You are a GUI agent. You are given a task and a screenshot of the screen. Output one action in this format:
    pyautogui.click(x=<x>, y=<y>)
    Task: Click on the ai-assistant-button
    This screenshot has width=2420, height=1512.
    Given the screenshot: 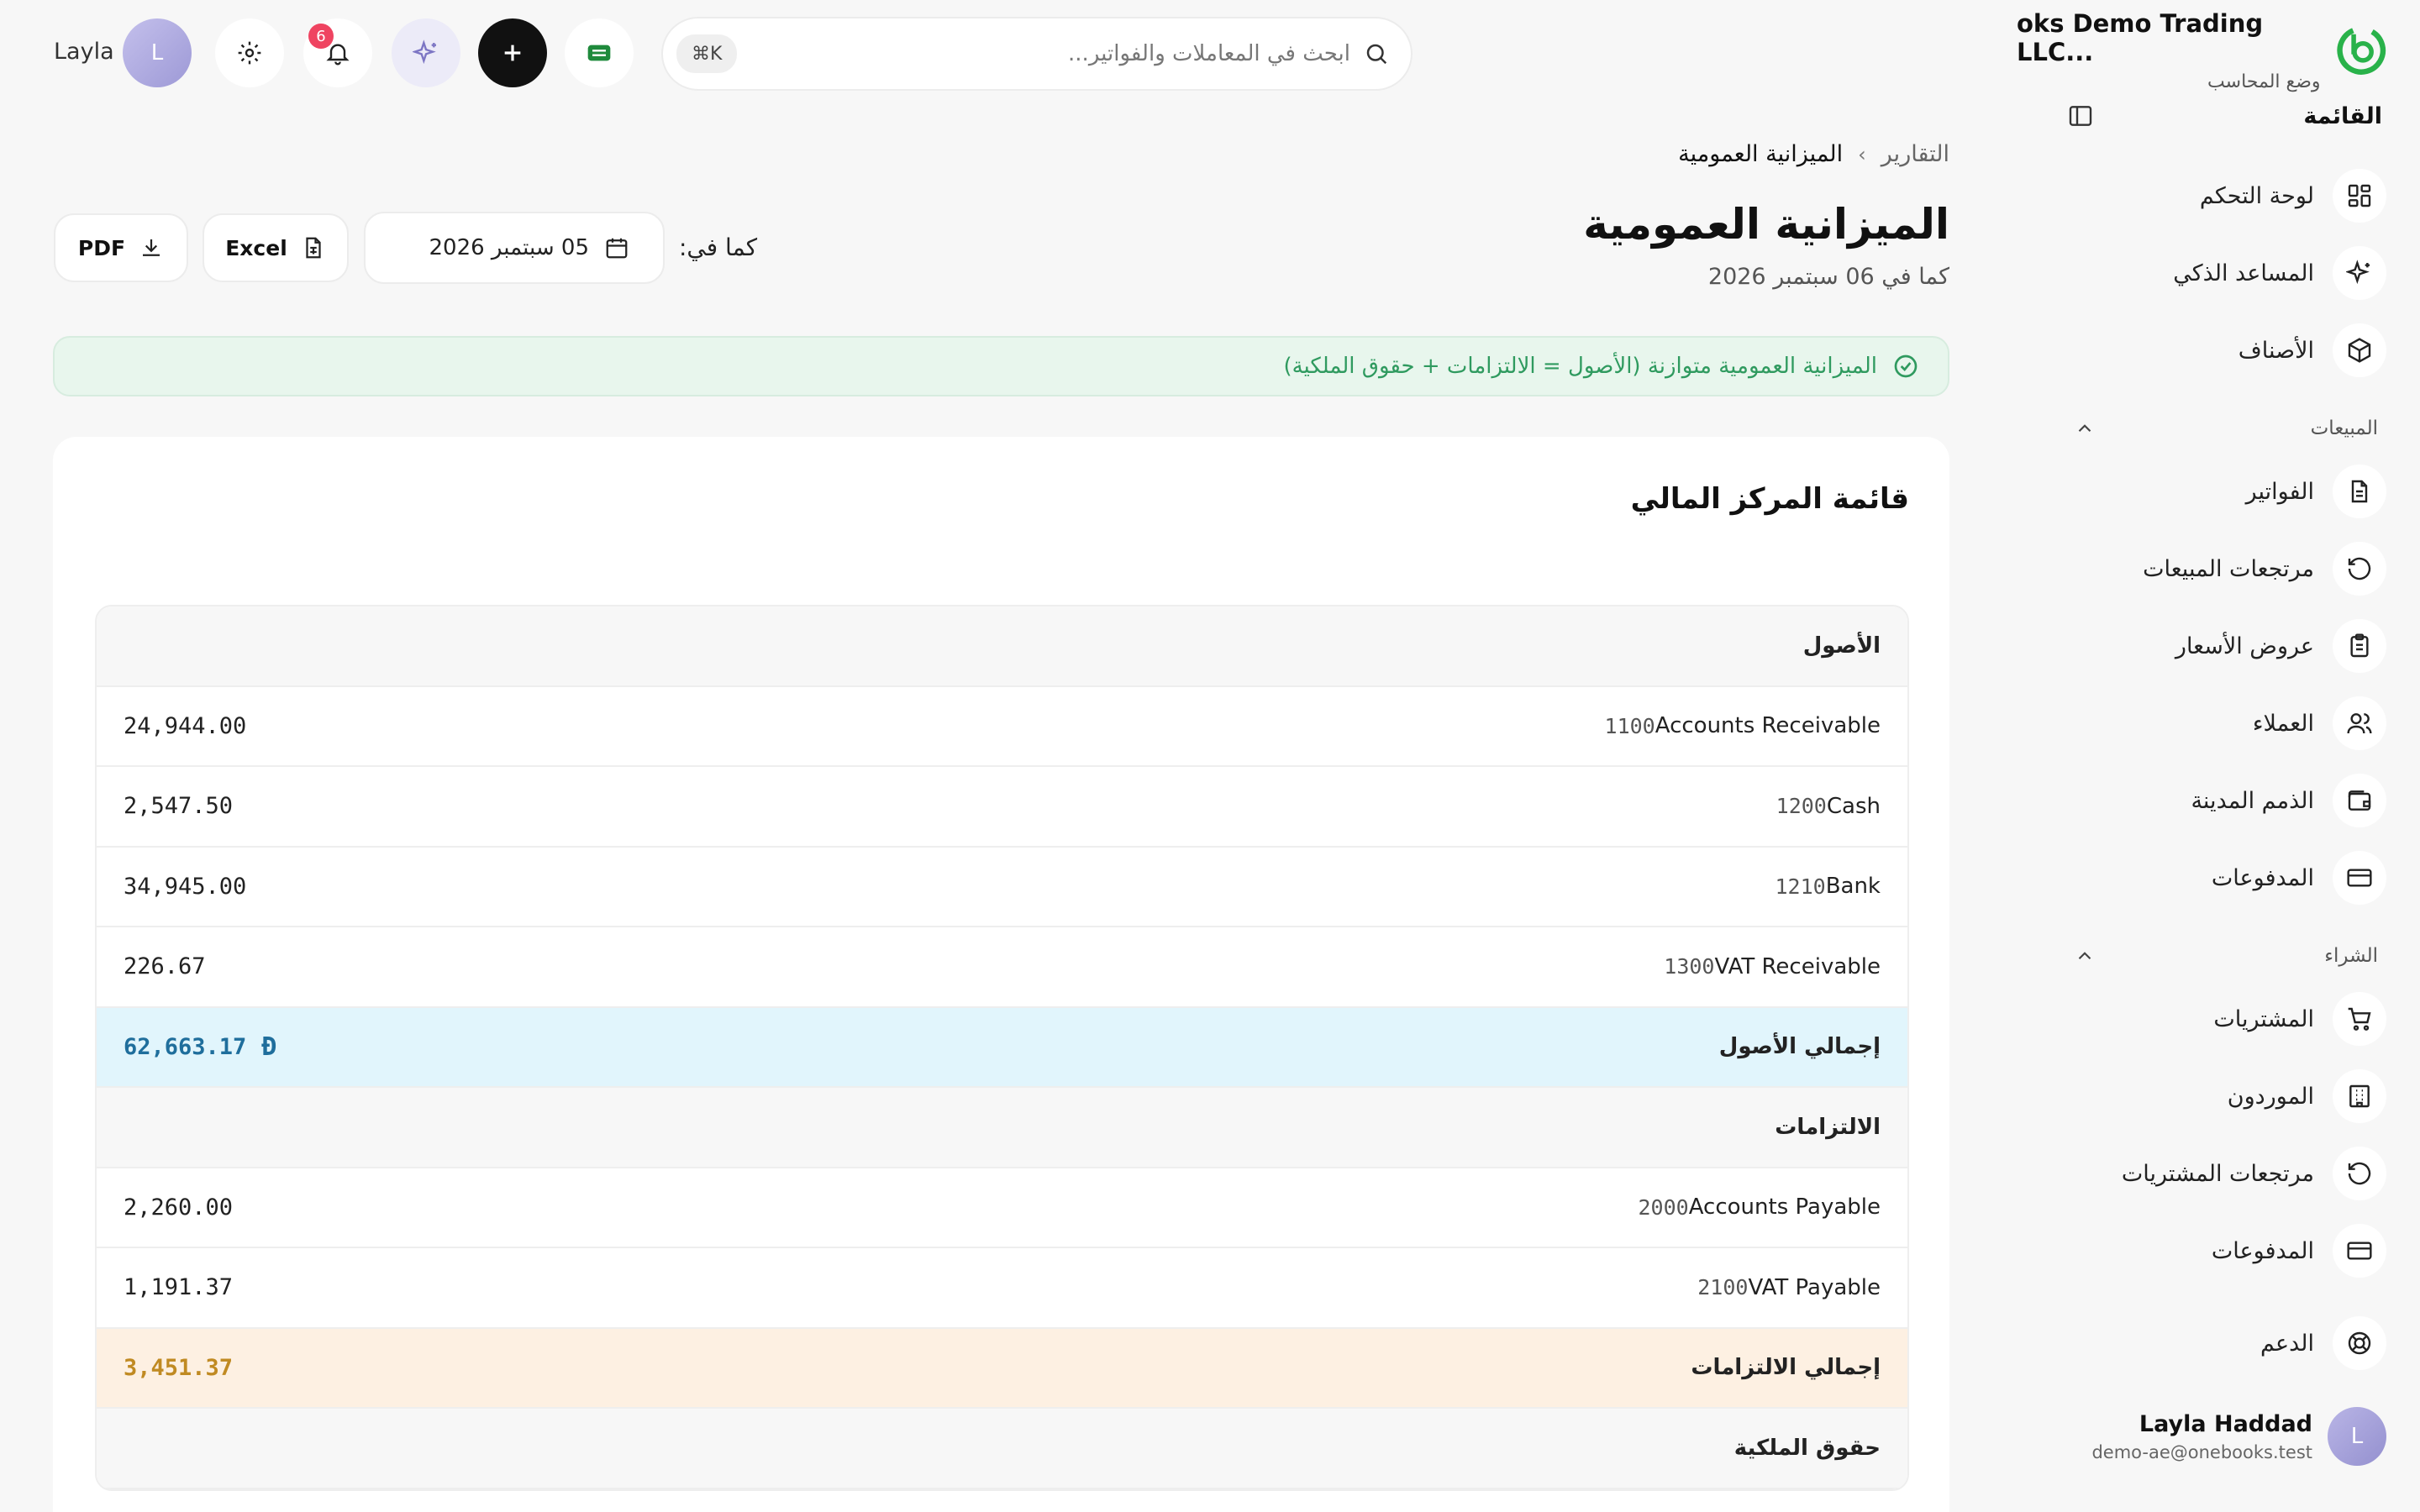 What is the action you would take?
    pyautogui.click(x=426, y=52)
    